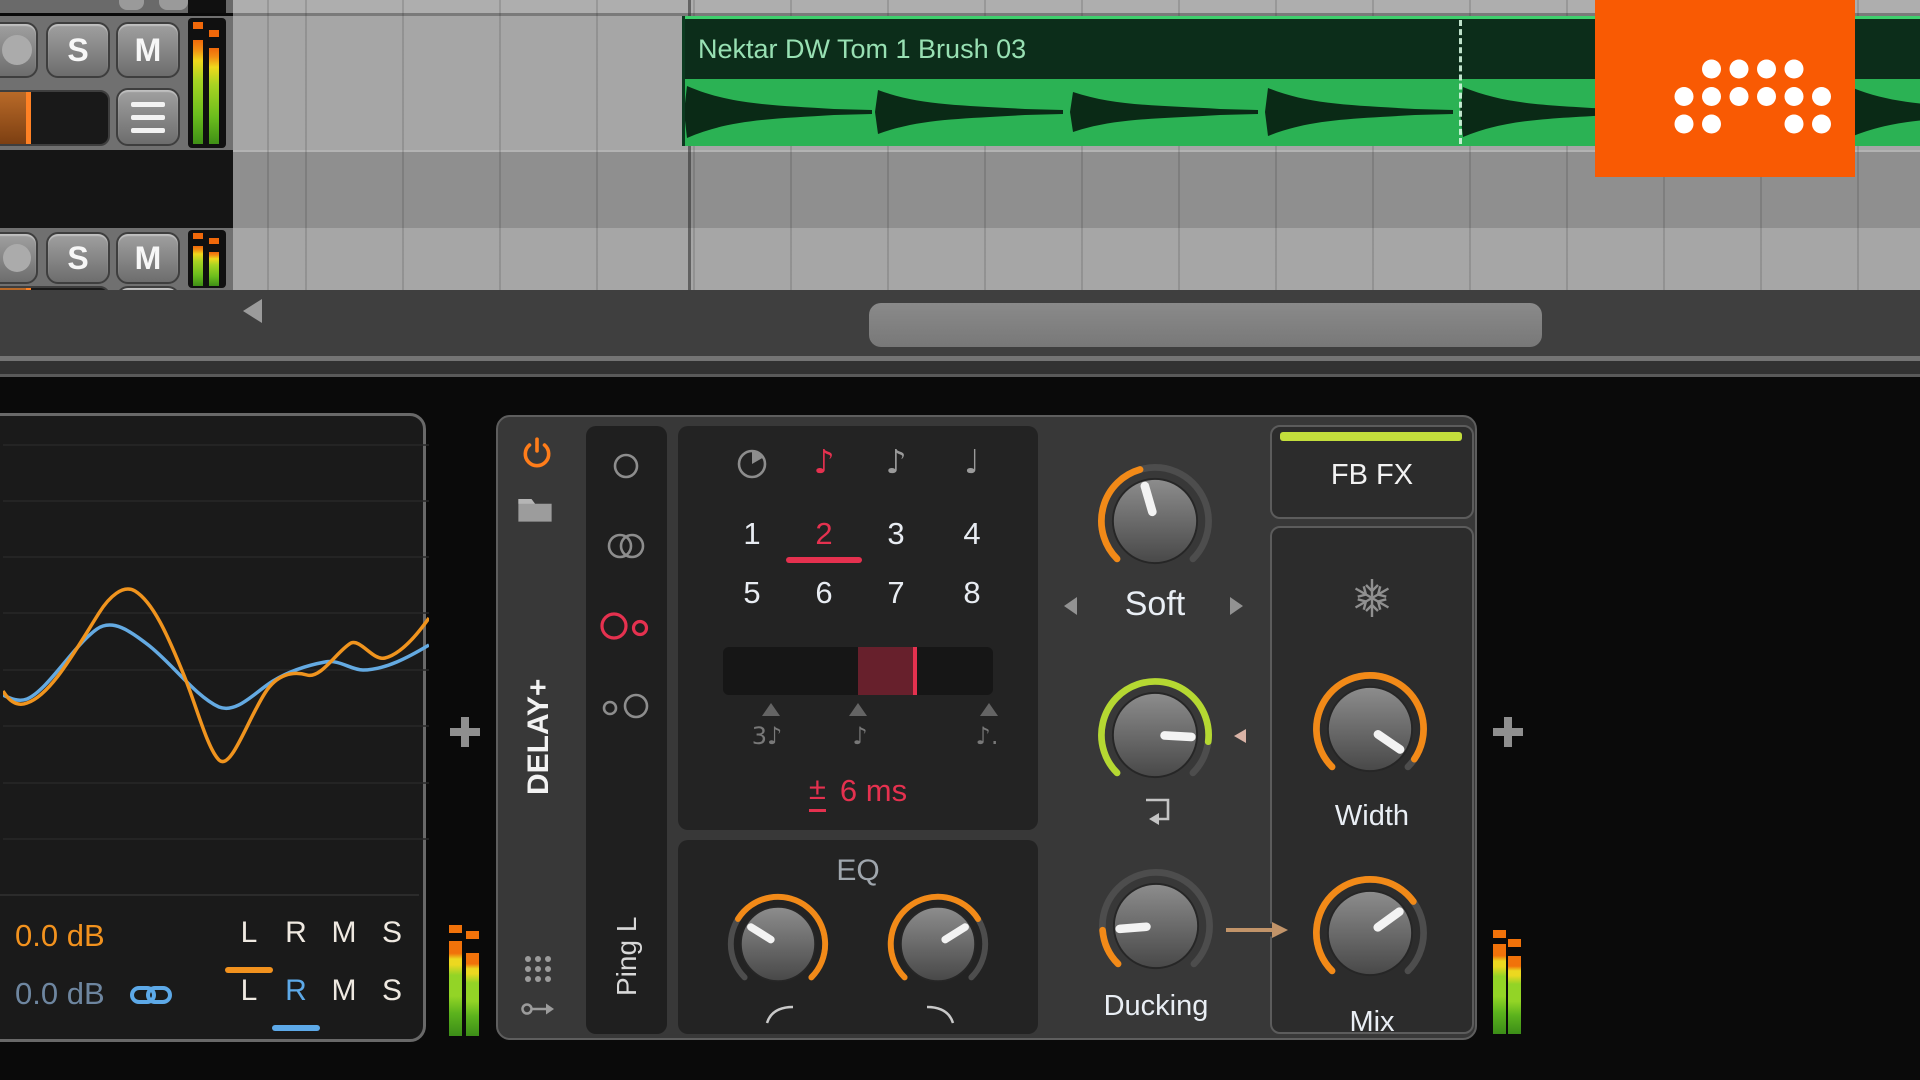 The height and width of the screenshot is (1080, 1920). Describe the element at coordinates (824, 461) in the screenshot. I see `sync-note-icon-selected: ♪` at that location.